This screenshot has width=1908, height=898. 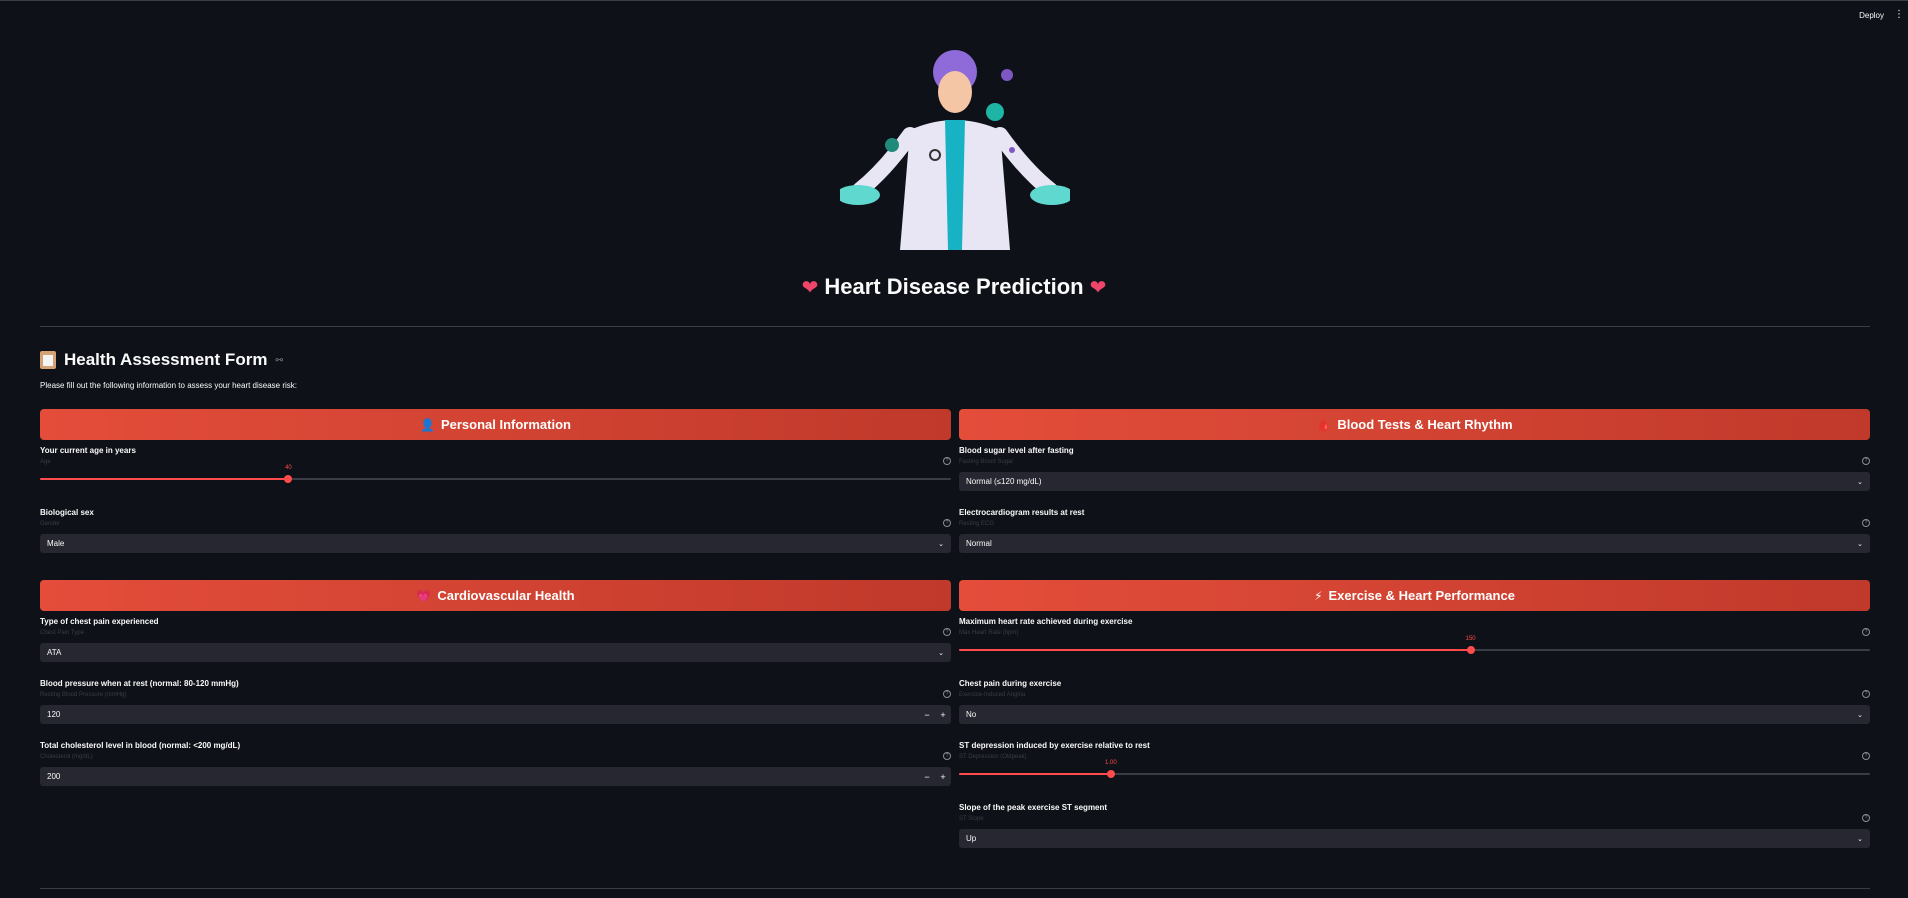 What do you see at coordinates (495, 595) in the screenshot?
I see `section-header-cardio: 💗 Cardiovascular Health` at bounding box center [495, 595].